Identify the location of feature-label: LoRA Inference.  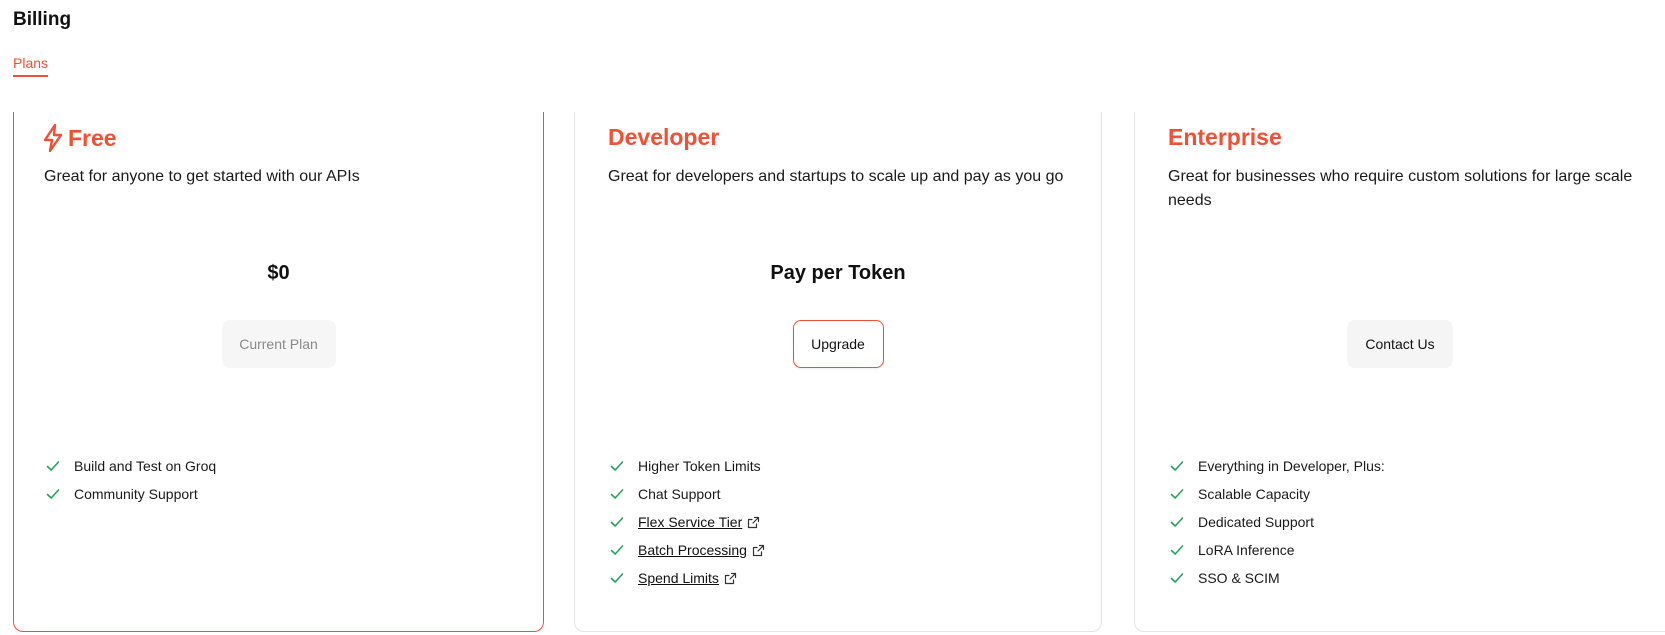
(1246, 550).